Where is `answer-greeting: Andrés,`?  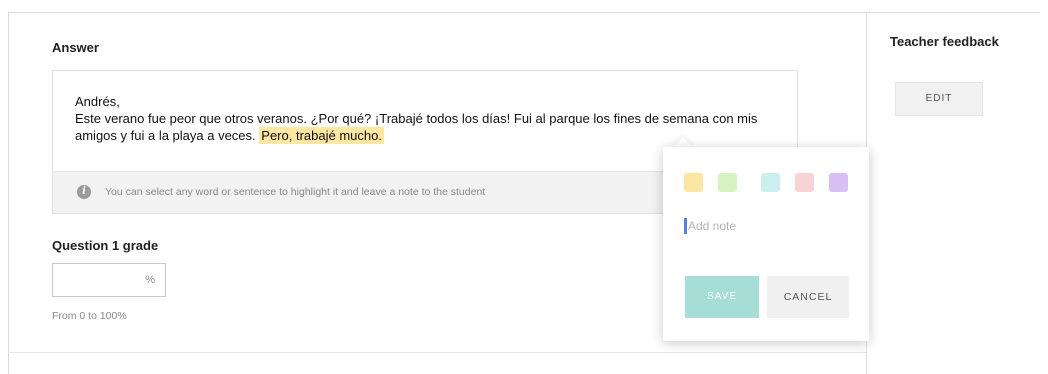 answer-greeting: Andrés, is located at coordinates (97, 101).